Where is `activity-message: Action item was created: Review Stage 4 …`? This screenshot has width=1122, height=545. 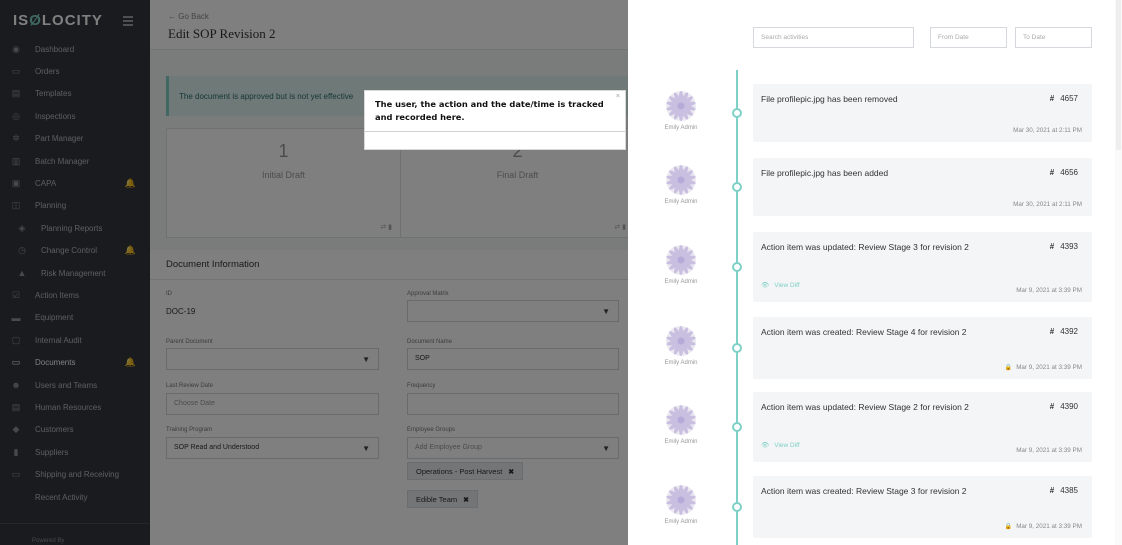
activity-message: Action item was created: Review Stage 4 … is located at coordinates (864, 332).